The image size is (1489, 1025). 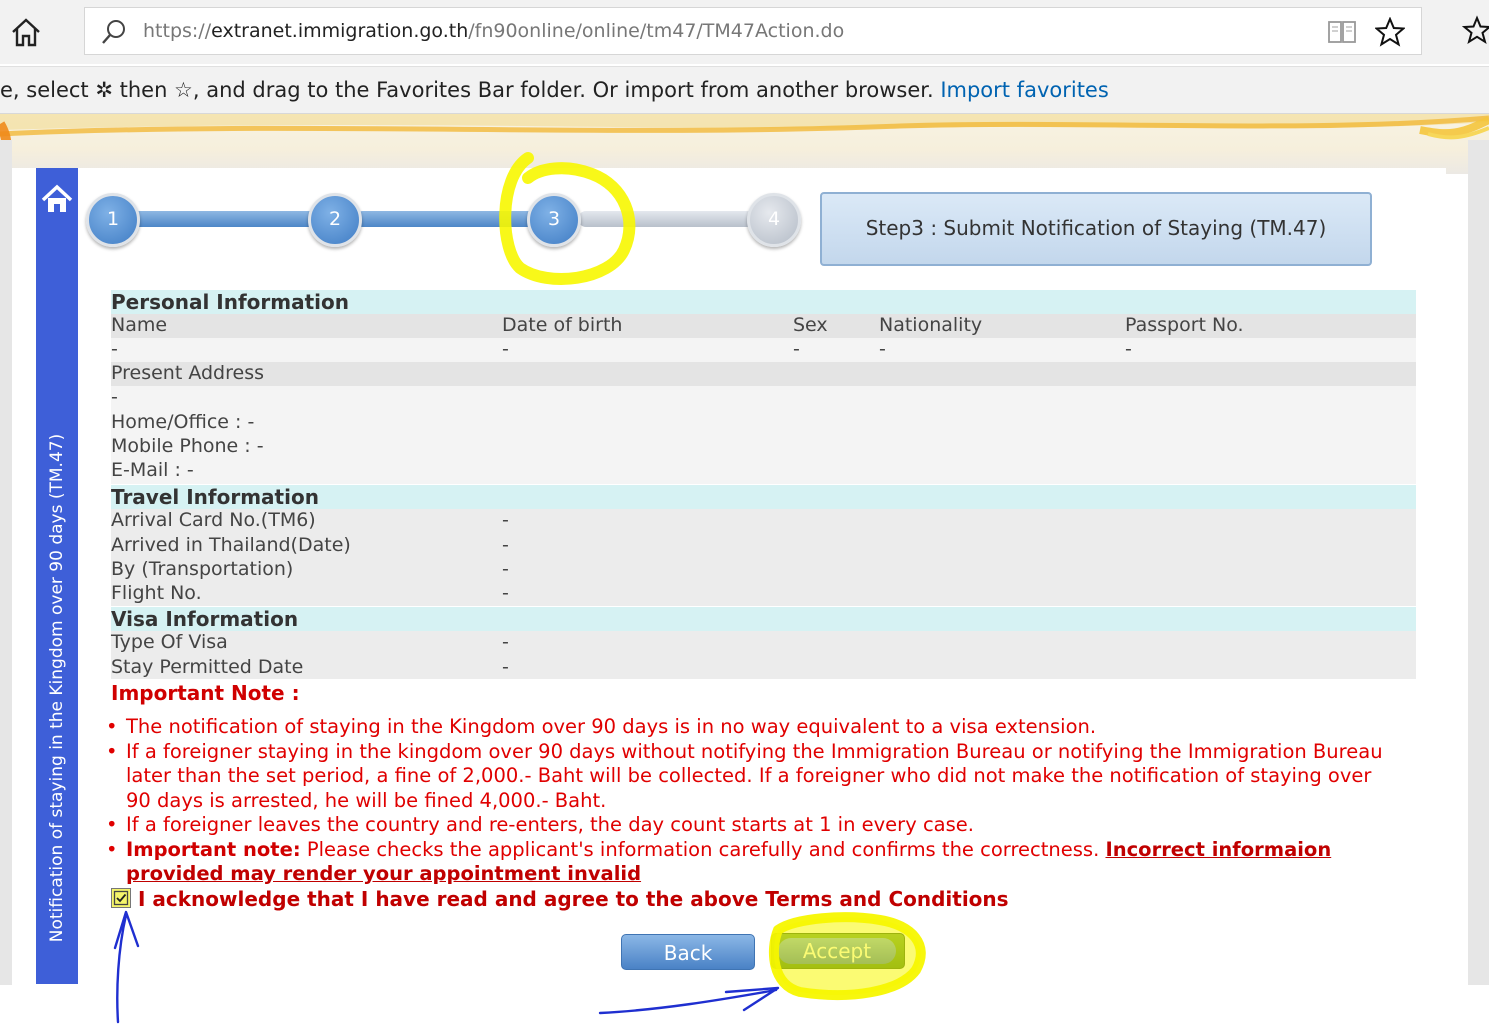 I want to click on stay-permitted-value: -, so click(x=505, y=667).